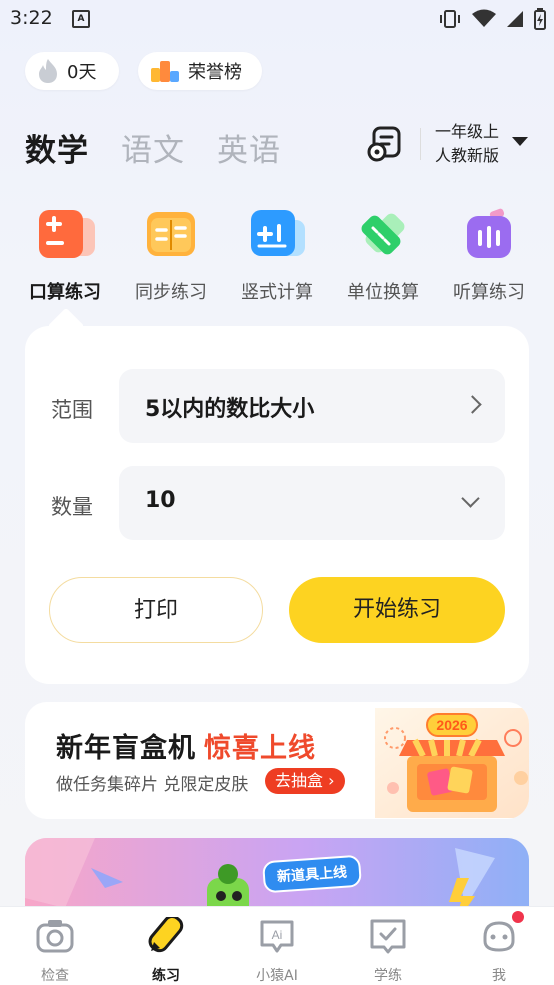 This screenshot has height=985, width=554. I want to click on podium-icon, so click(165, 71).